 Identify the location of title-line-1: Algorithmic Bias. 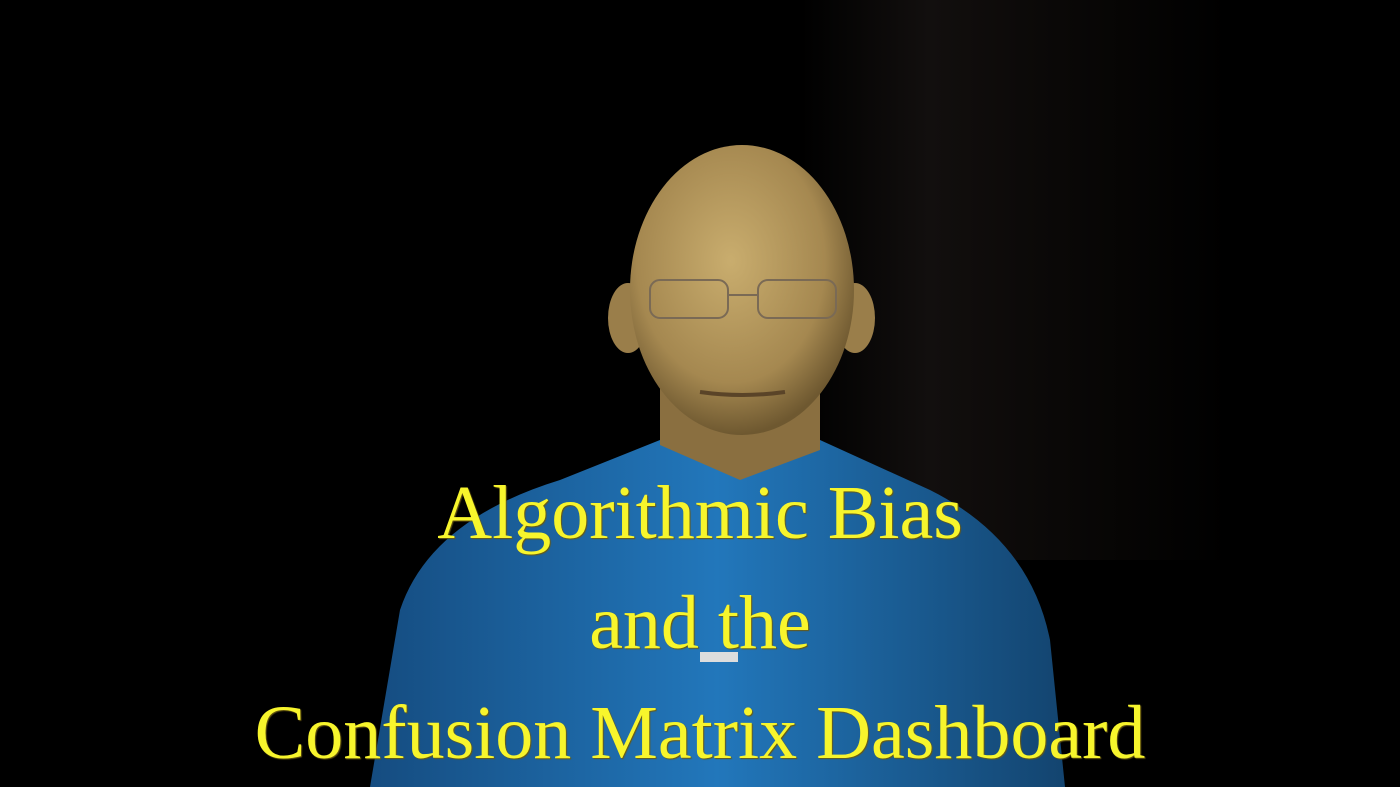
(700, 513).